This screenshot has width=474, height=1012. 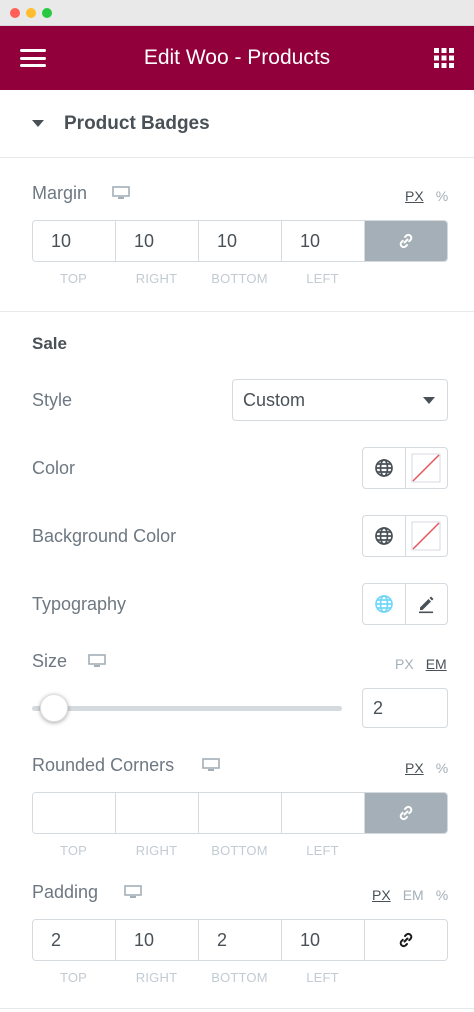 I want to click on section-title: Product Badges, so click(x=137, y=123).